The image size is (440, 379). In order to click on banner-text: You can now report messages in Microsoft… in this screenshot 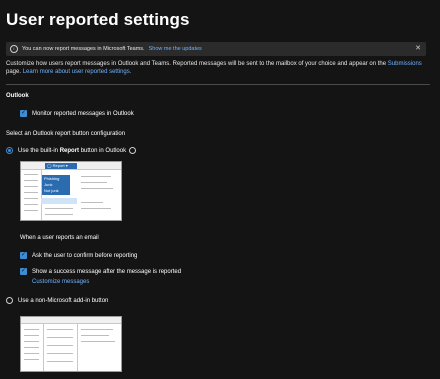, I will do `click(83, 49)`.